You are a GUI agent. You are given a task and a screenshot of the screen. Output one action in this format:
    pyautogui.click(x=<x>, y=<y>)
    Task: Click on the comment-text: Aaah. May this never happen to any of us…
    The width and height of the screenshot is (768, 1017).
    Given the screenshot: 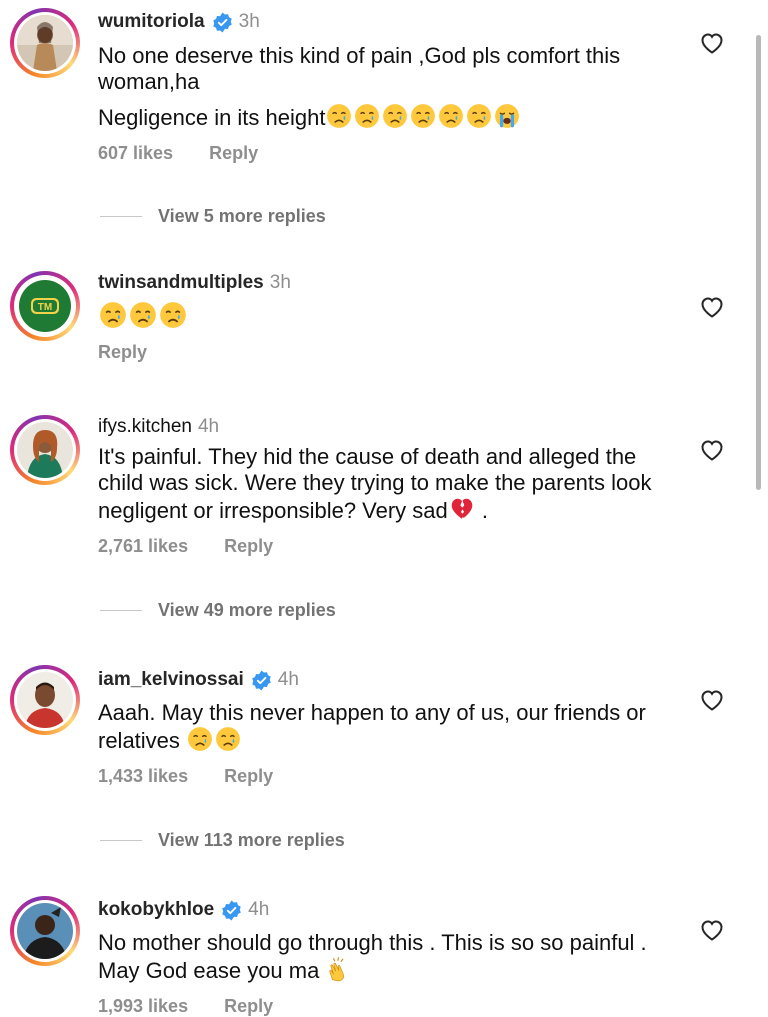 What is the action you would take?
    pyautogui.click(x=388, y=727)
    